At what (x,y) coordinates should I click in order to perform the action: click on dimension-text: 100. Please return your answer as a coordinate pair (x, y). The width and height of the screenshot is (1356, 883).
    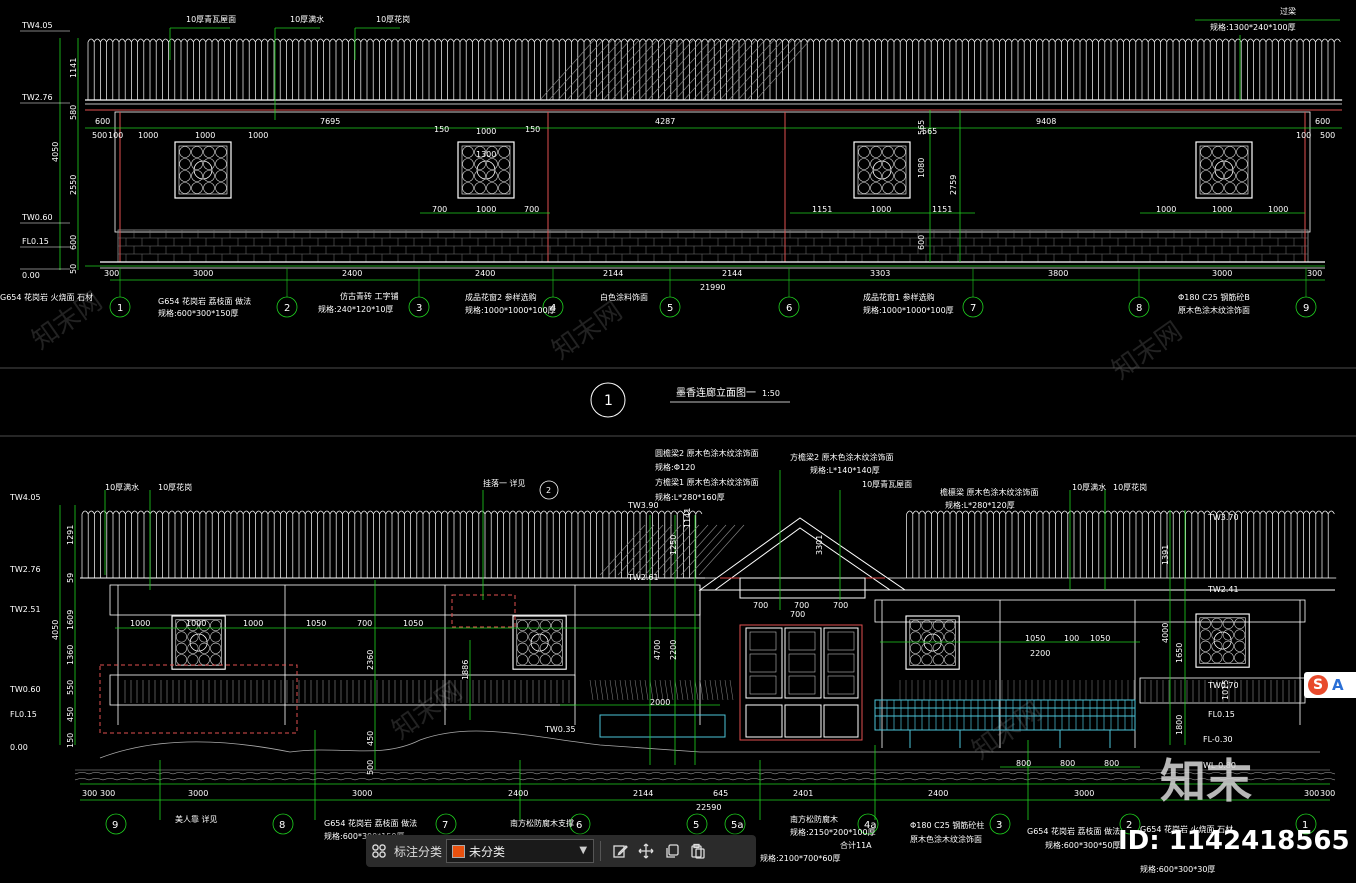
    Looking at the image, I should click on (1071, 638).